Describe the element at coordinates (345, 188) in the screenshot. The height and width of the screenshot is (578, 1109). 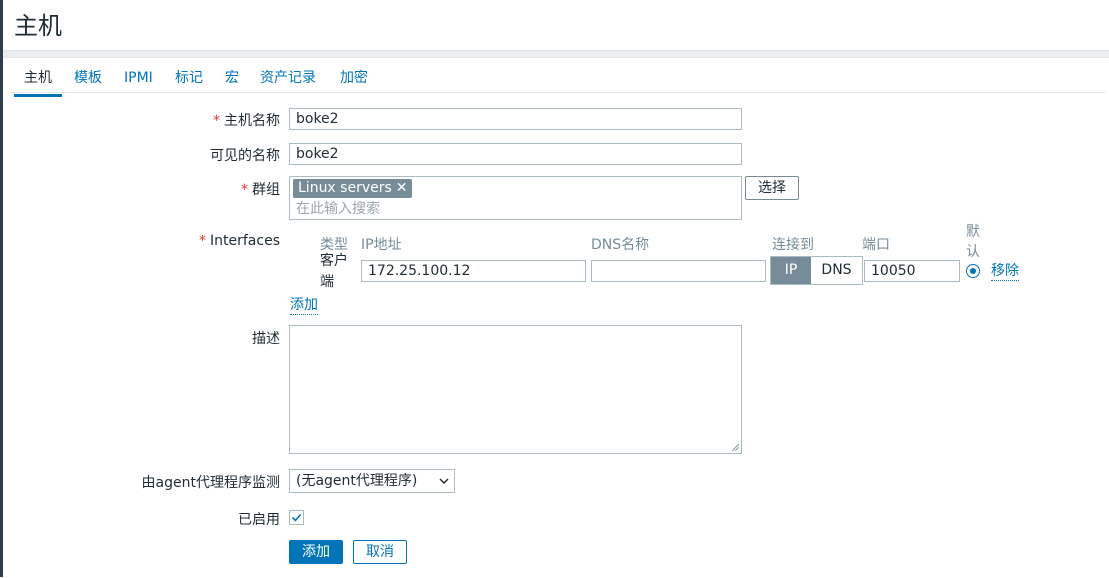
I see `group-chip-label: Linux servers` at that location.